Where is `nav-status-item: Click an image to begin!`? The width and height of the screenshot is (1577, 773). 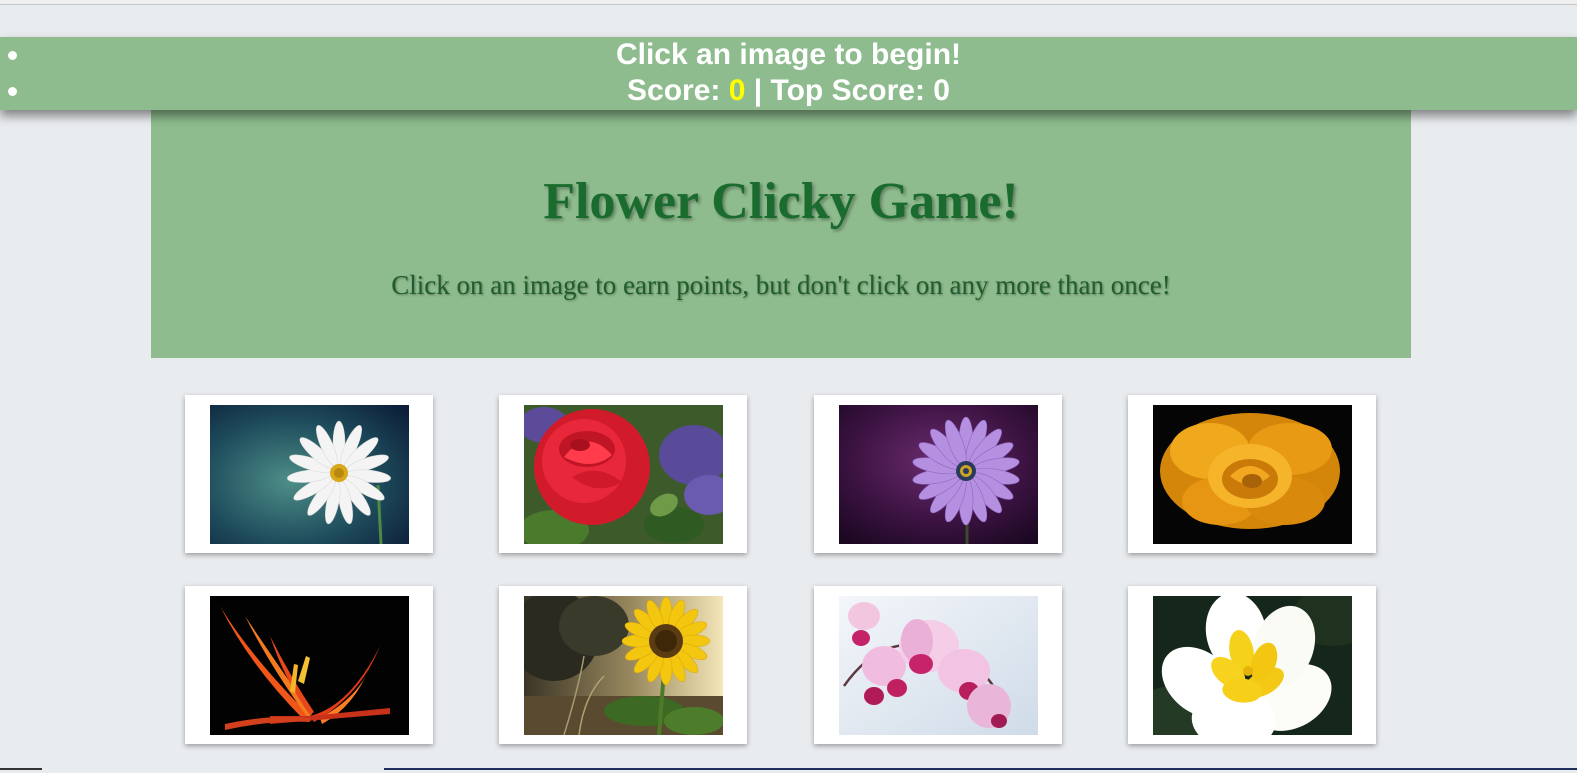
nav-status-item: Click an image to begin! is located at coordinates (788, 55).